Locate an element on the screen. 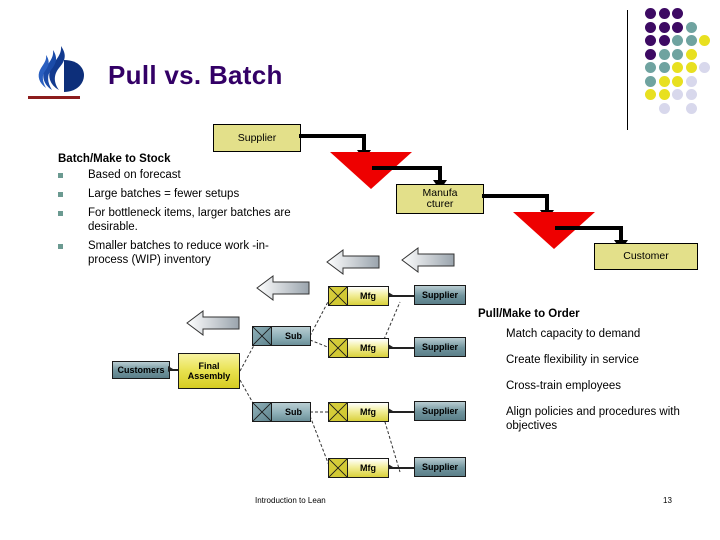 Image resolution: width=720 pixels, height=540 pixels. pull-node-supplier-2-label: Supplier is located at coordinates (439, 347).